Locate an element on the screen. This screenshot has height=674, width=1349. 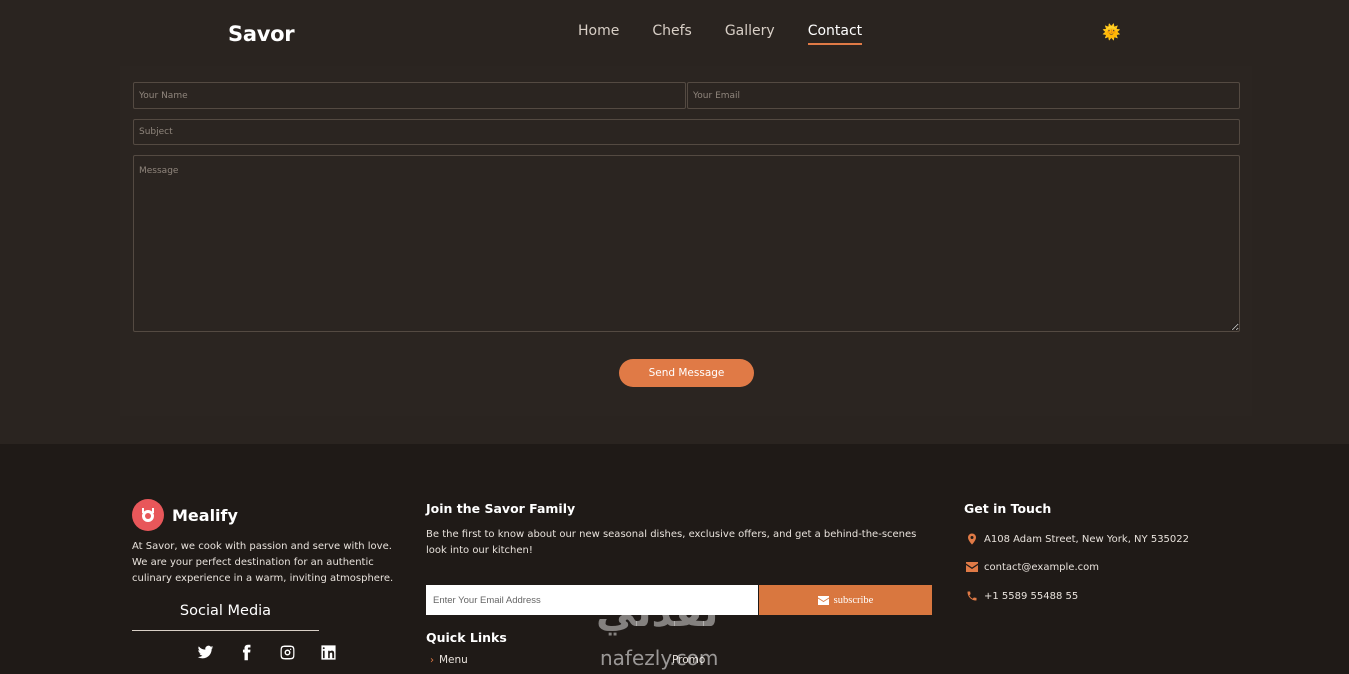
site-header: Savor Home Chefs Gallery Contact 🌞 is located at coordinates (674, 33).